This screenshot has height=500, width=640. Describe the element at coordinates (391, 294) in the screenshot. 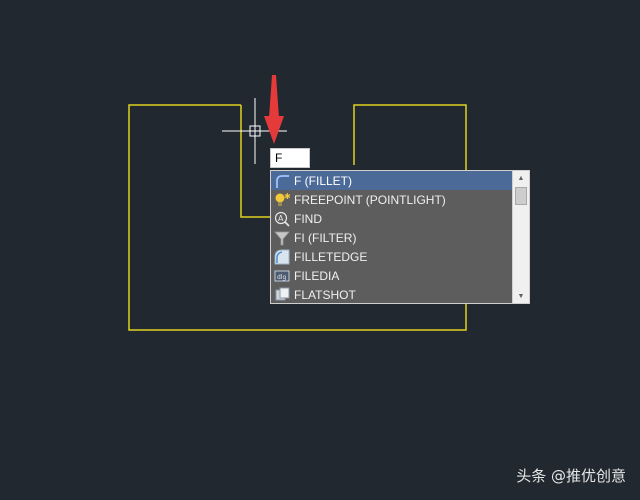

I see `autocomplete-item: FLATSHOT` at that location.